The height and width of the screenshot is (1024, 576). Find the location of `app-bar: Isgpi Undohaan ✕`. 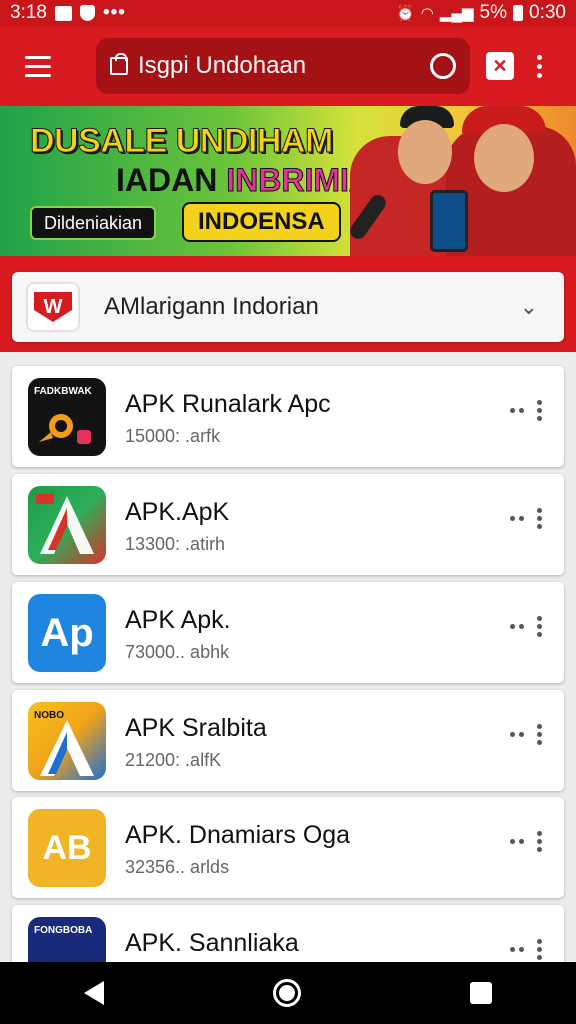

app-bar: Isgpi Undohaan ✕ is located at coordinates (288, 66).